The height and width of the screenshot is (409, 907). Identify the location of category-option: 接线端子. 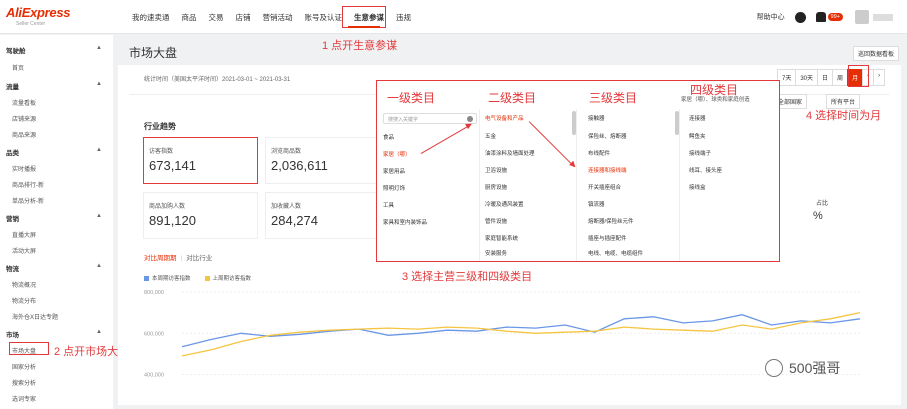
(700, 153).